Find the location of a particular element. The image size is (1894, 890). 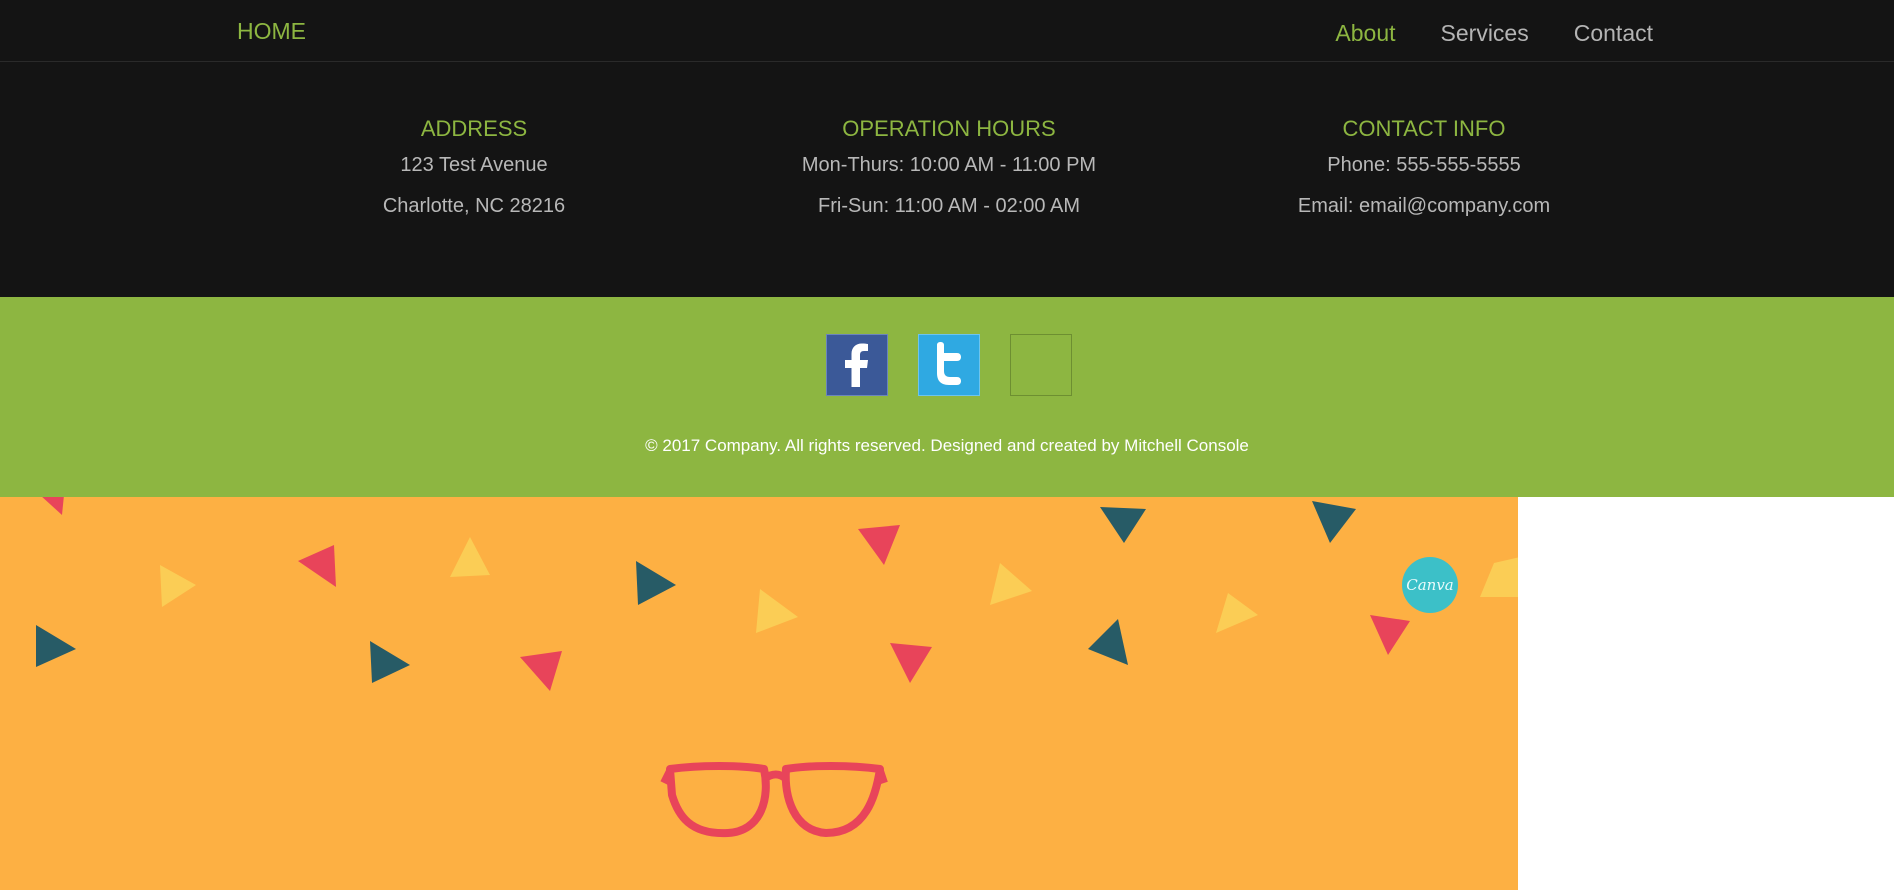

glasses-illustration is located at coordinates (774, 800).